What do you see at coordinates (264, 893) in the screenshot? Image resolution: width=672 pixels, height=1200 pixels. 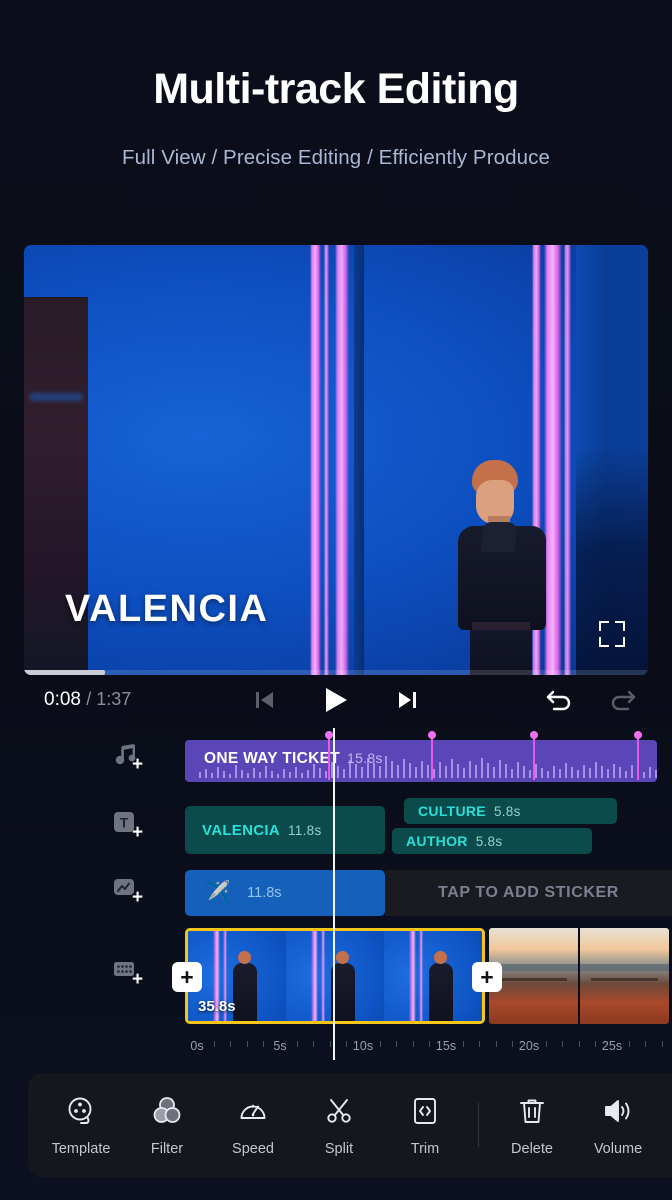 I see `sticker-clip-duration: 11.8s` at bounding box center [264, 893].